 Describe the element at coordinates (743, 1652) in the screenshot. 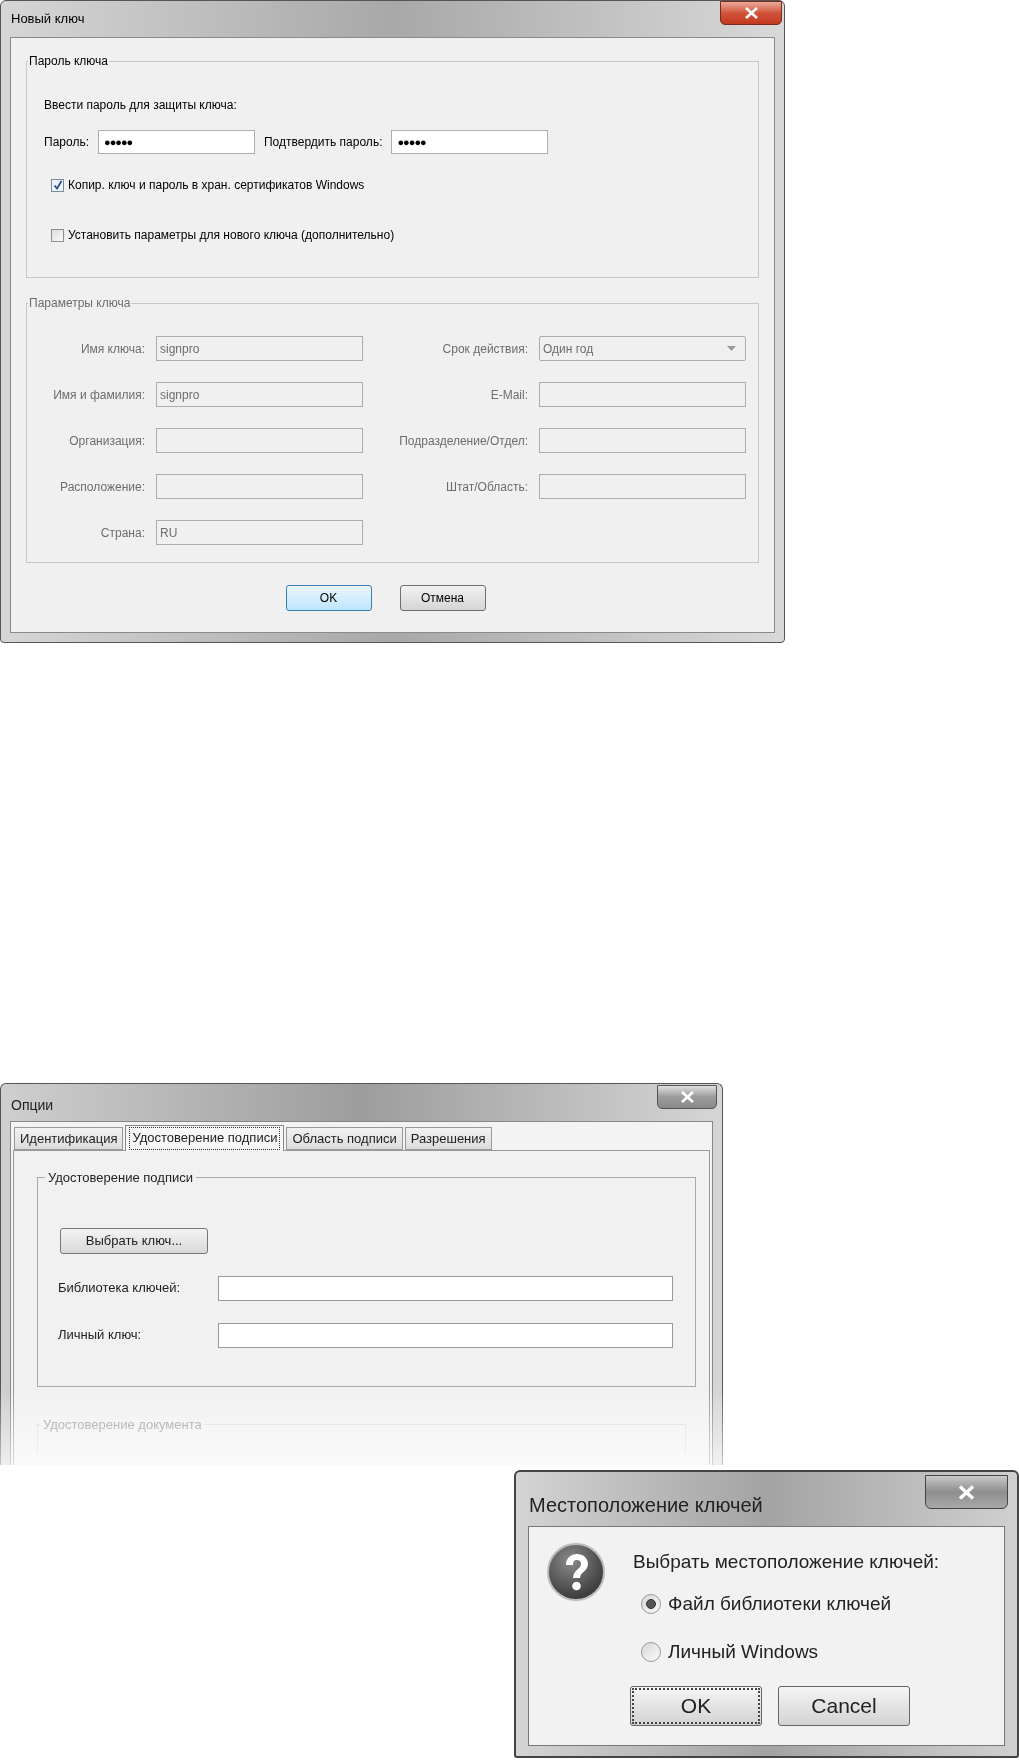

I see `radio-label: Личный Windows` at that location.